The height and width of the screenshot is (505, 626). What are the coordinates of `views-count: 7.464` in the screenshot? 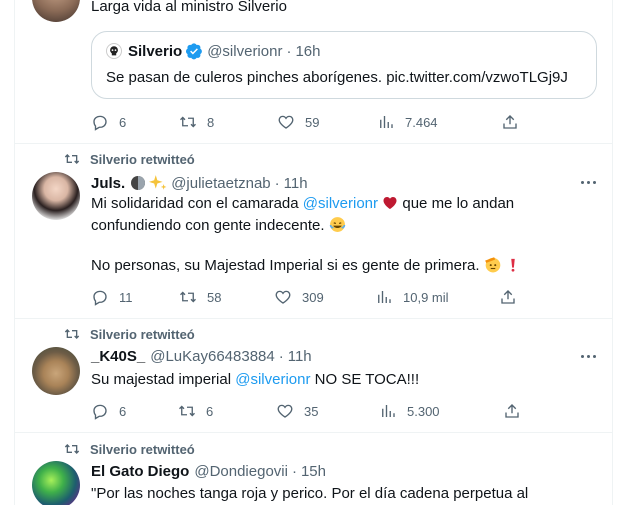 It's located at (421, 122).